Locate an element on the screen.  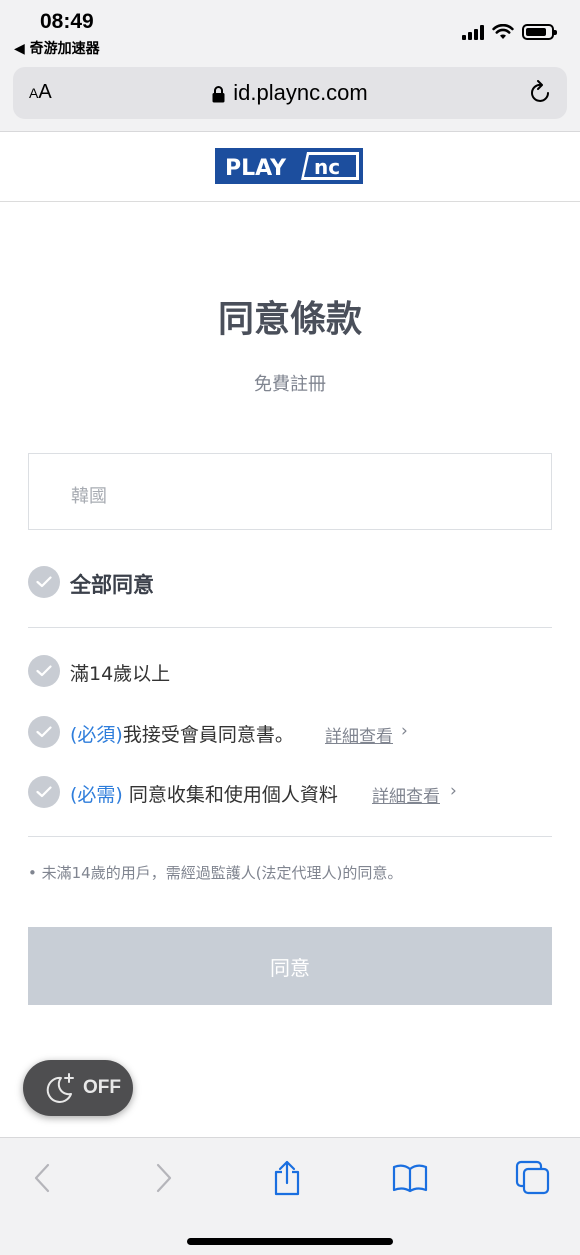
chevron-left-icon is located at coordinates (42, 1178).